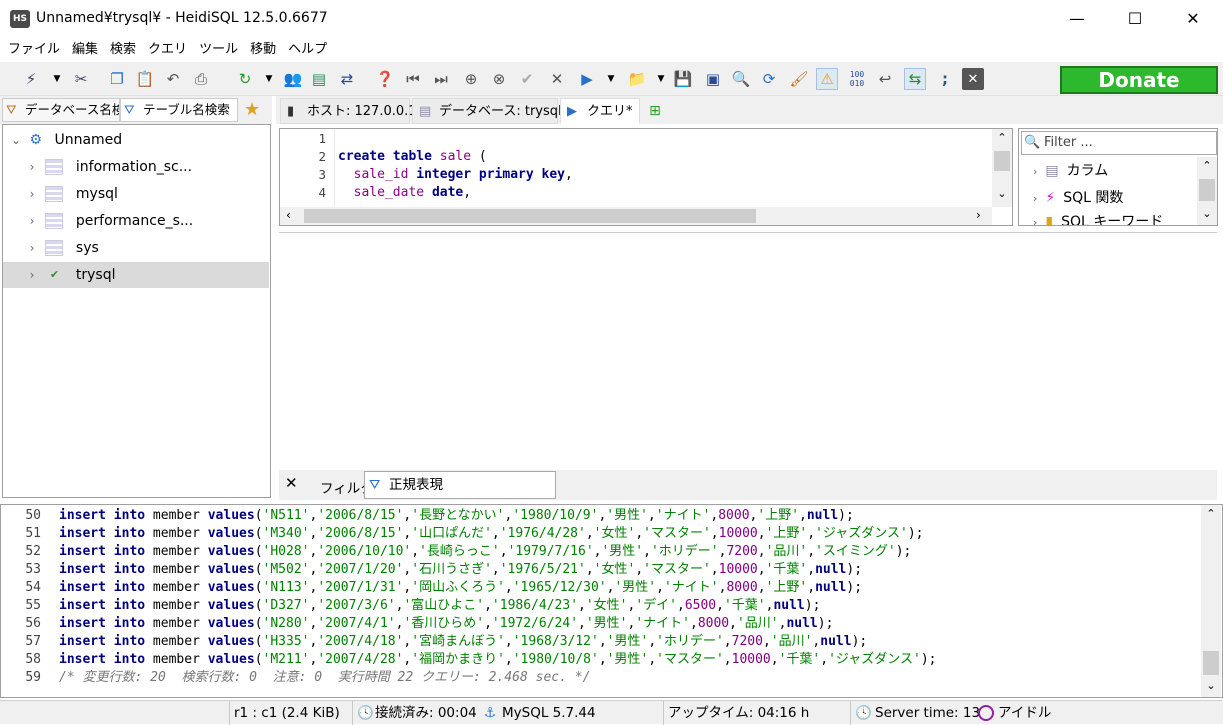 The height and width of the screenshot is (725, 1223). What do you see at coordinates (61, 110) in the screenshot?
I see `db-filter-tab: ⛛ データベース名検` at bounding box center [61, 110].